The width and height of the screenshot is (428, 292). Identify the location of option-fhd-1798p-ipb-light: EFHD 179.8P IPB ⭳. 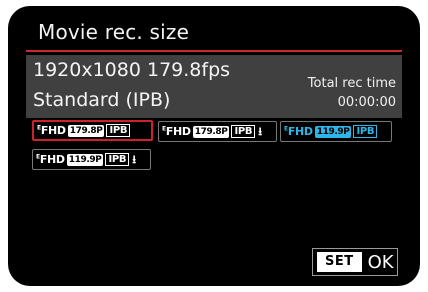
(217, 131).